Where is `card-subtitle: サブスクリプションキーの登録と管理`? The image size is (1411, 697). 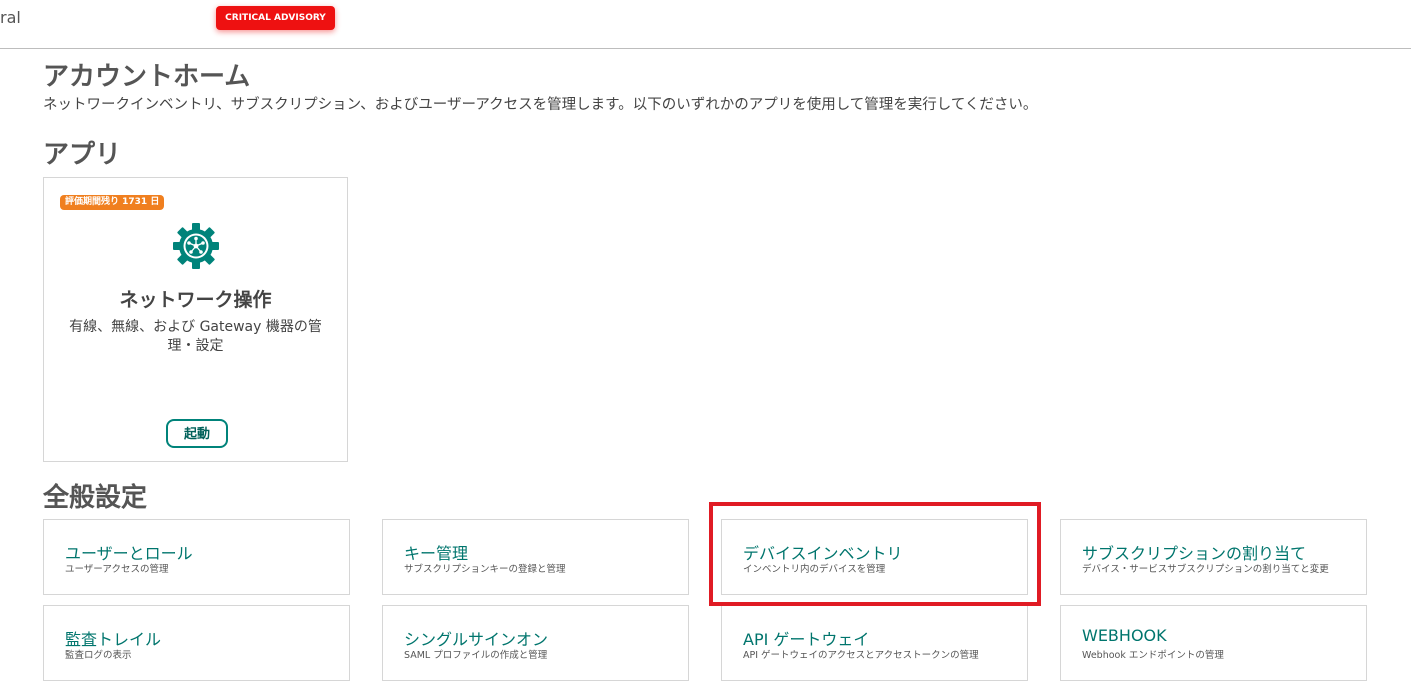 card-subtitle: サブスクリプションキーの登録と管理 is located at coordinates (485, 569).